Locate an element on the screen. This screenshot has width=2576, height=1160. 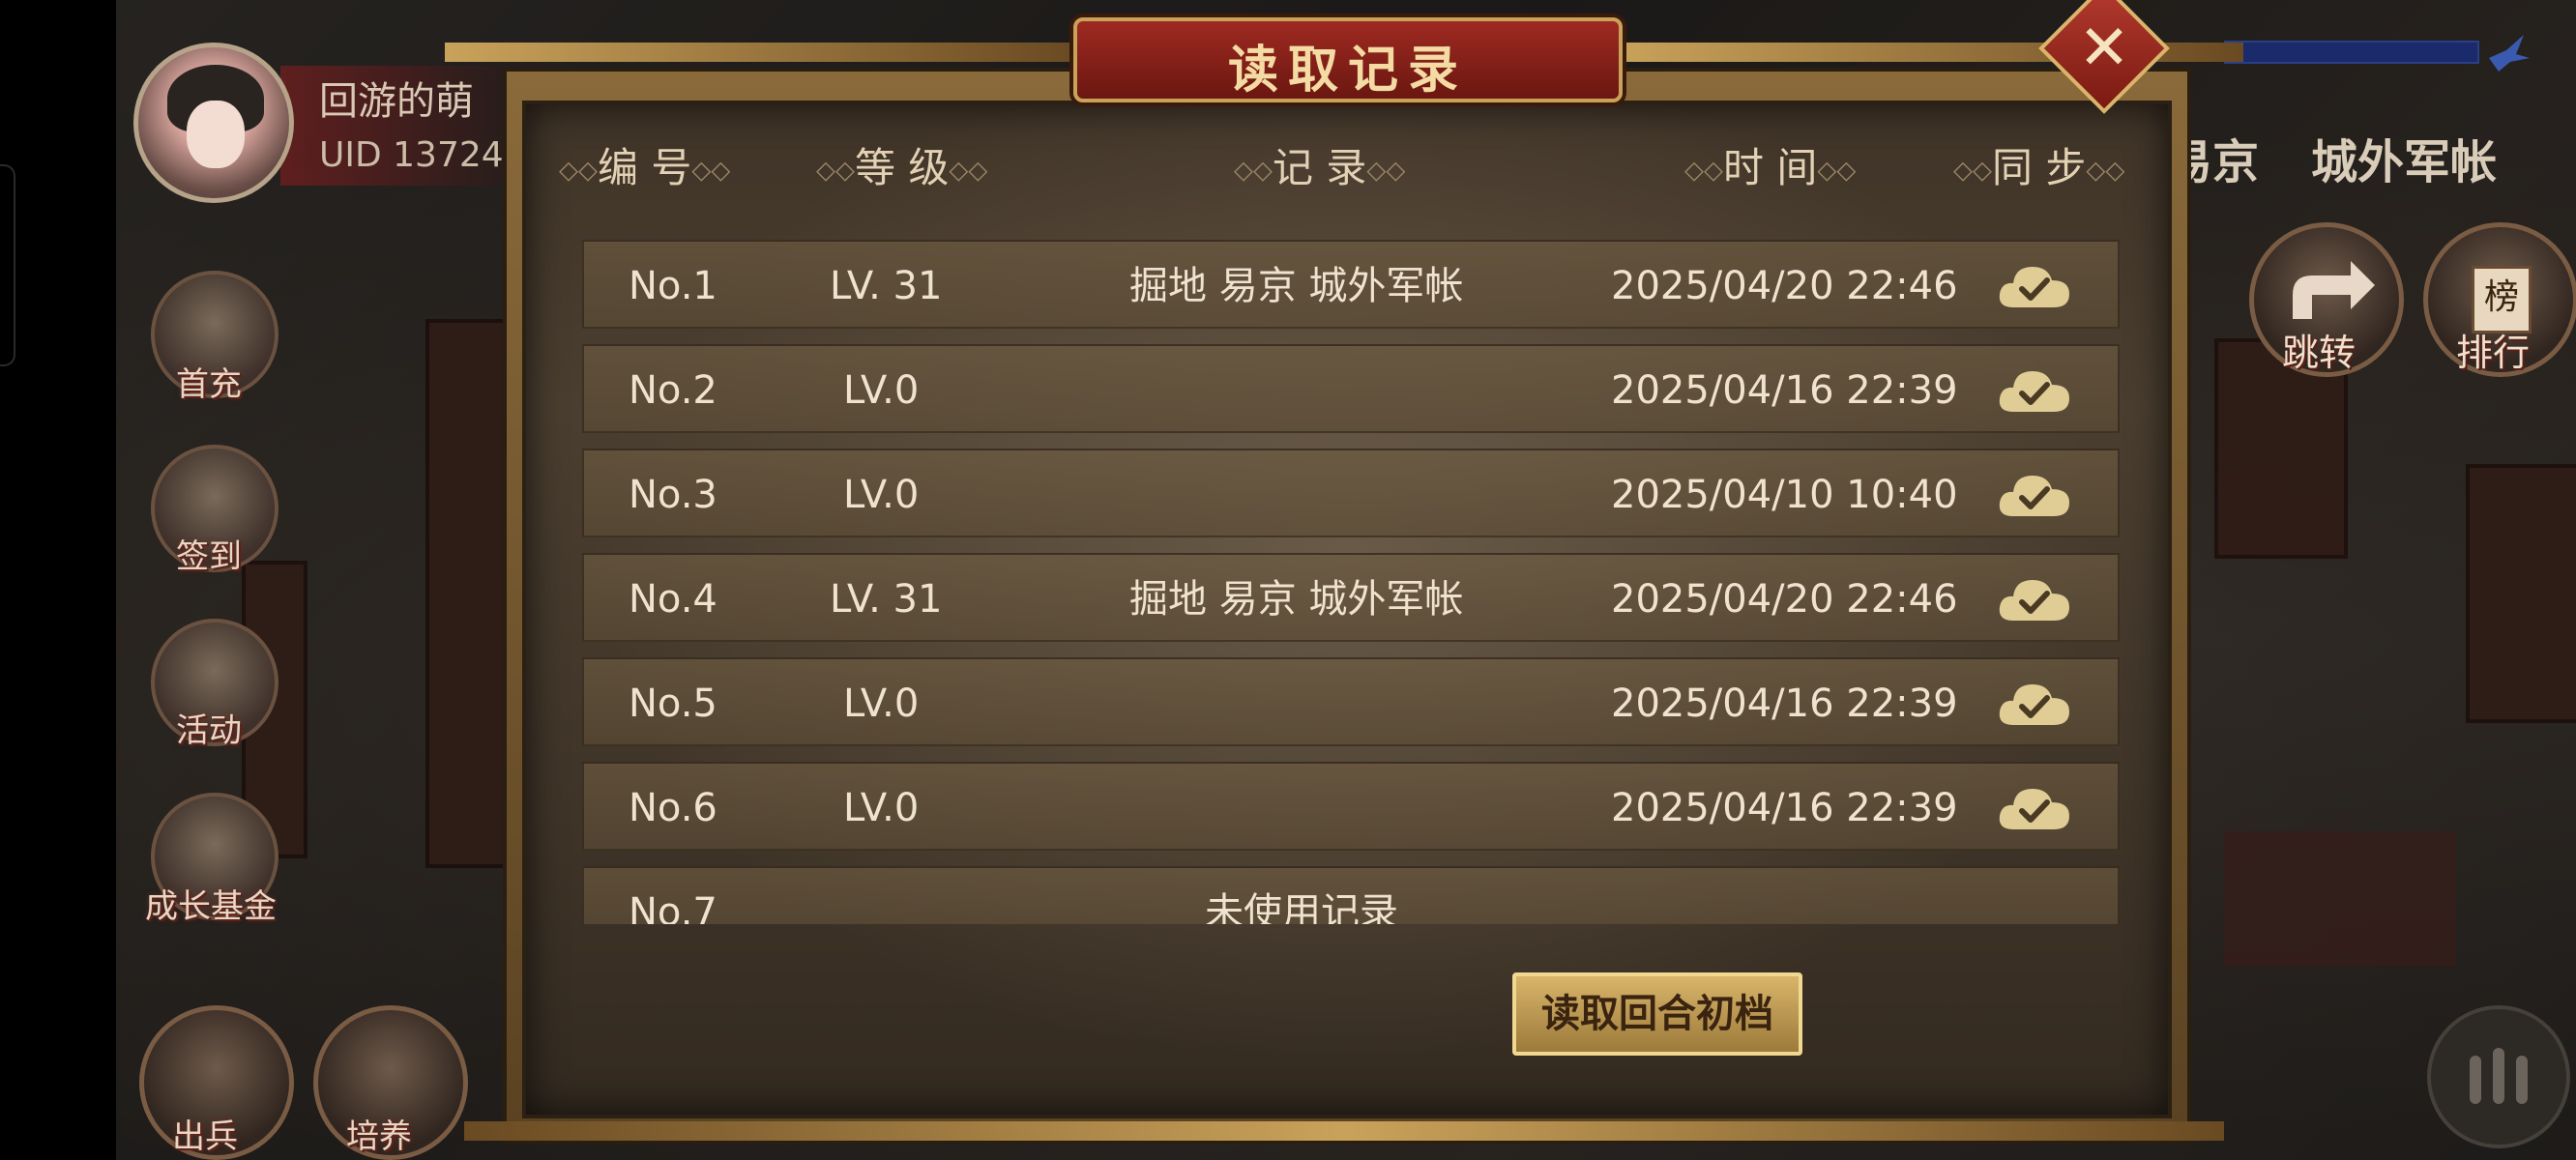
menu-icon is located at coordinates (2499, 1076).